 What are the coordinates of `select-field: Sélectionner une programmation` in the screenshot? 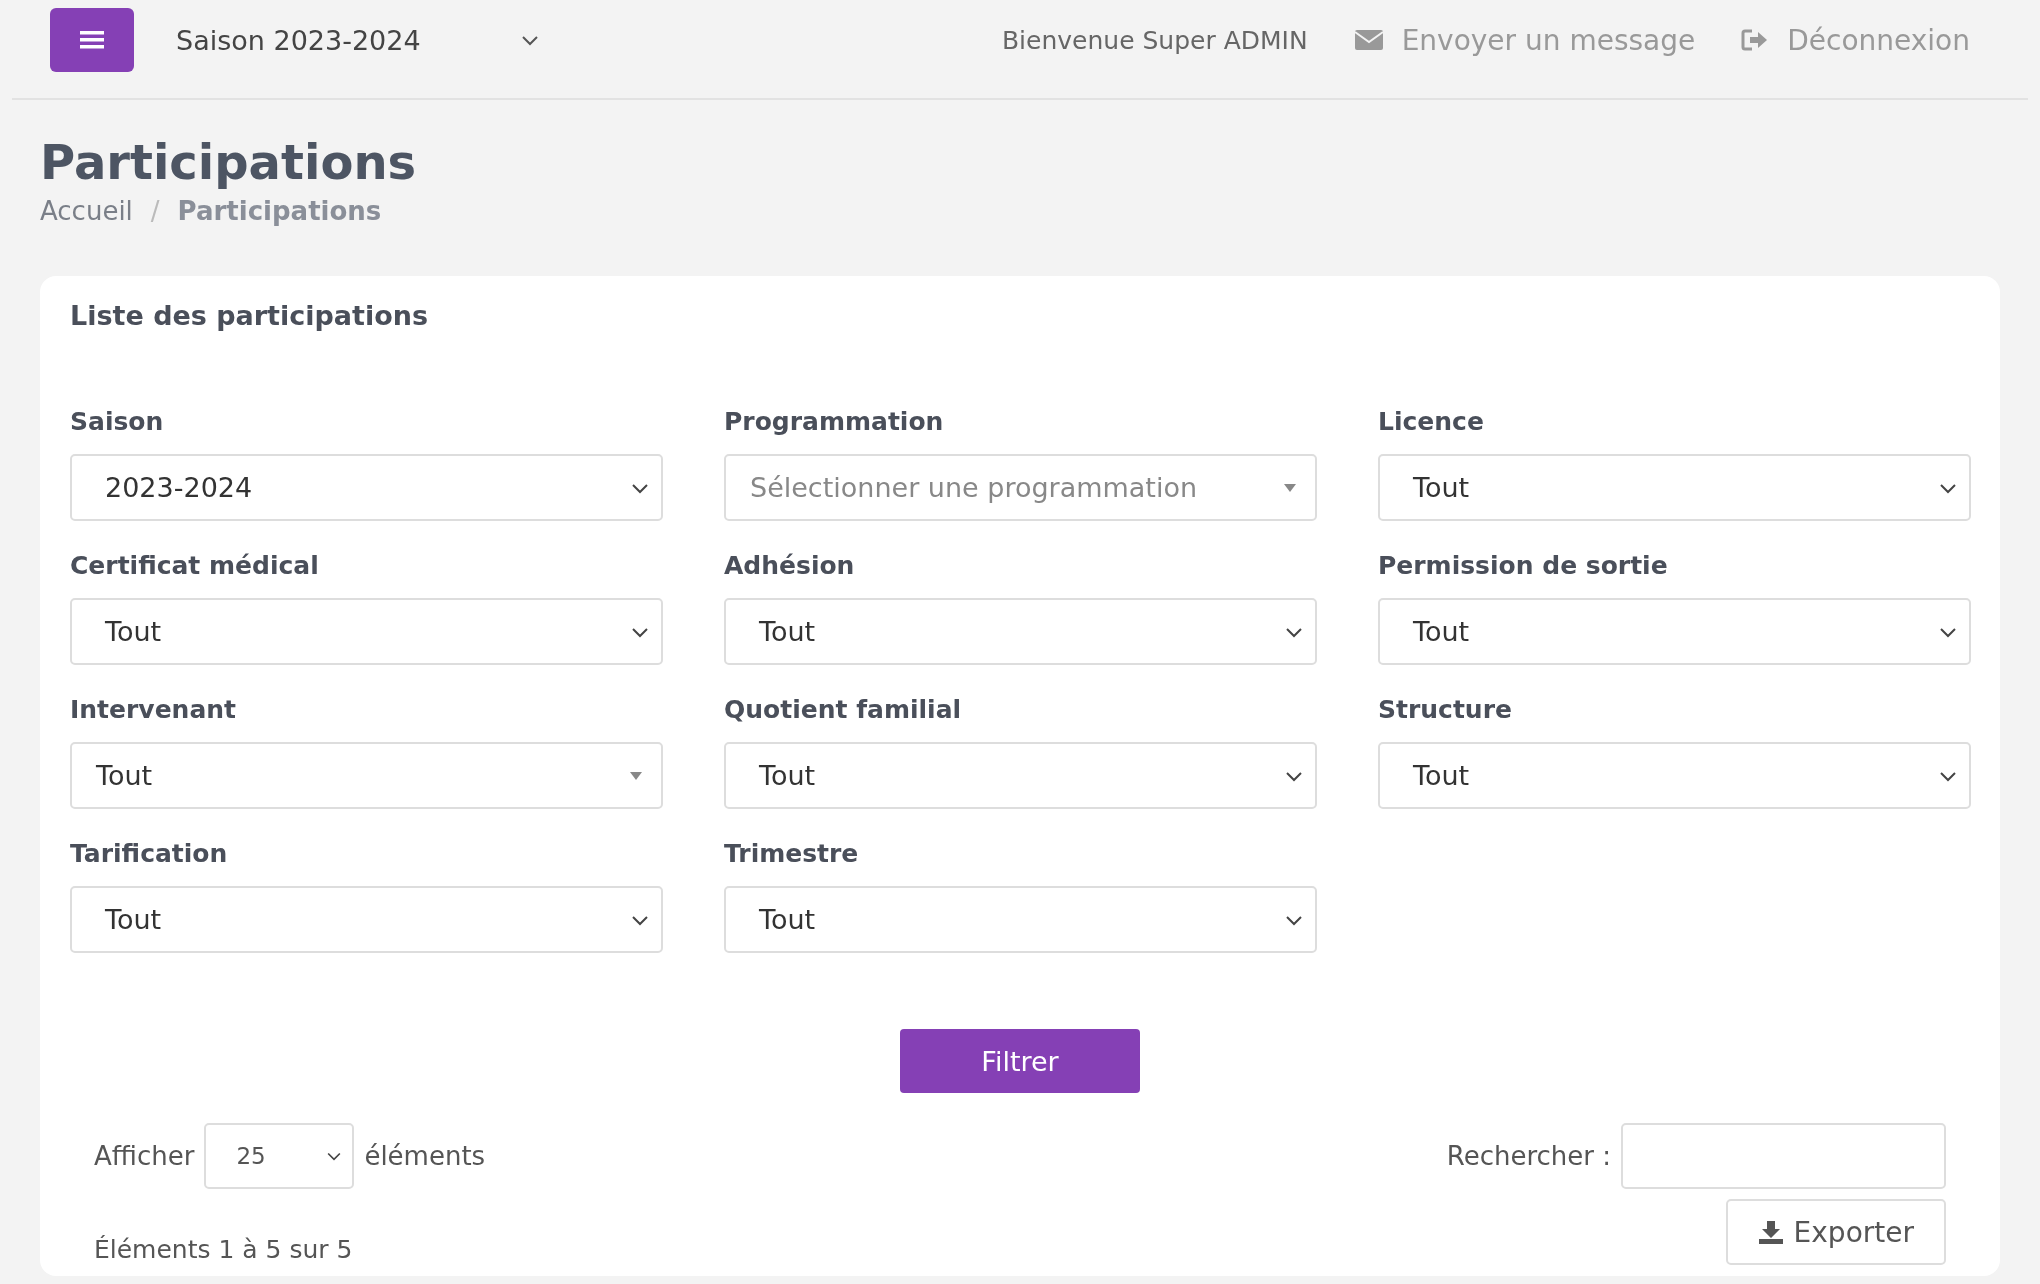 It's located at (1020, 487).